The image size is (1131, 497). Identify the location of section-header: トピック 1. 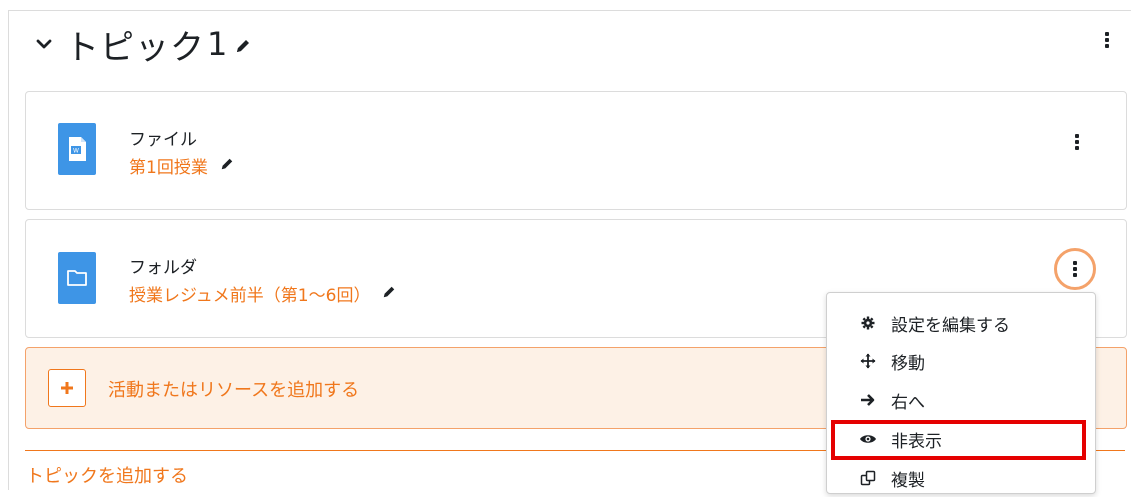
(142, 45).